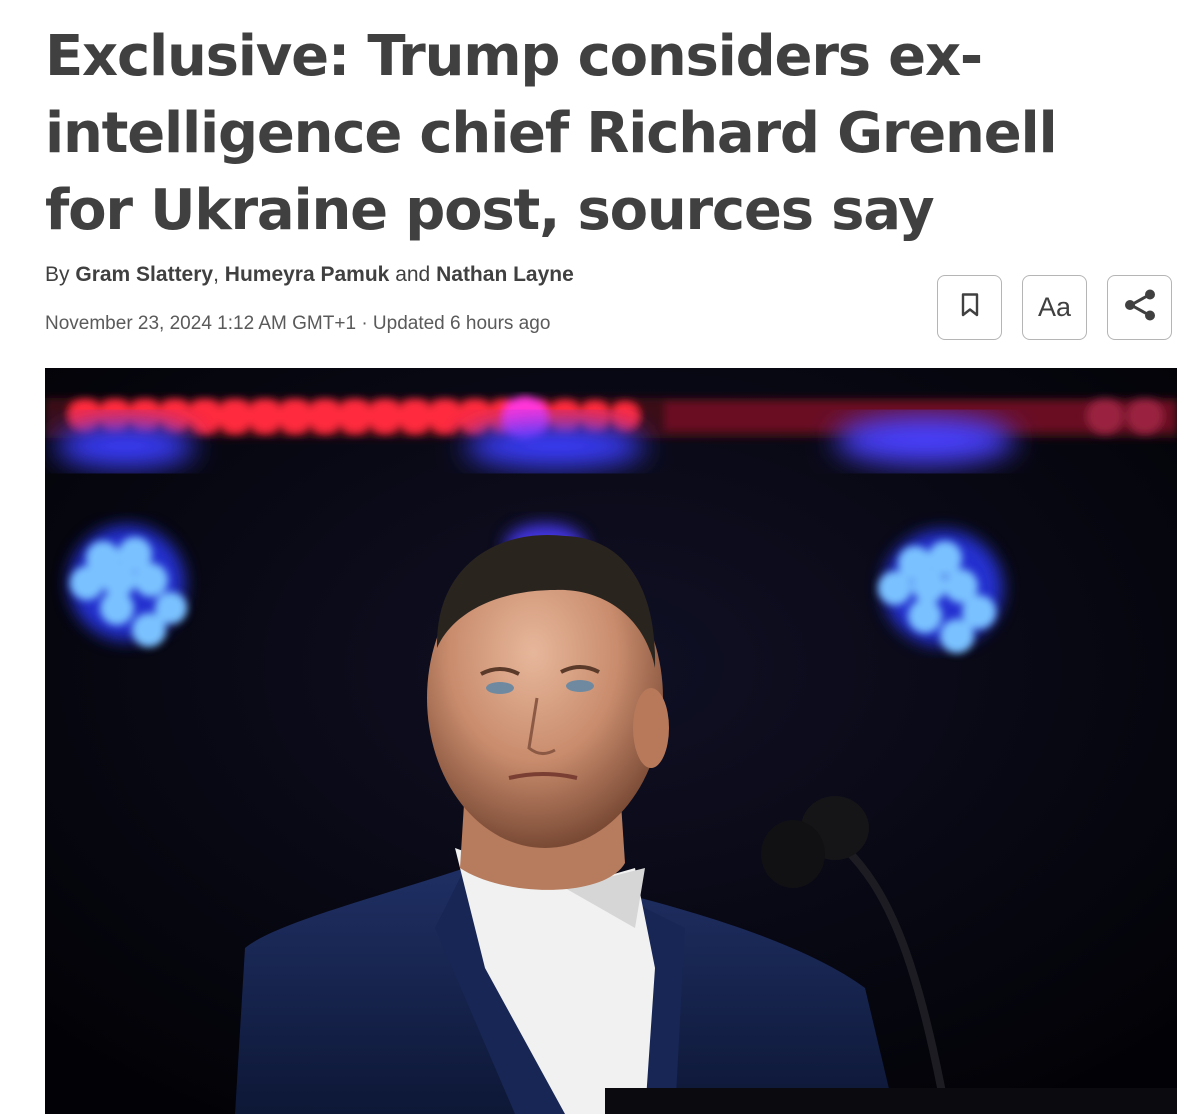 This screenshot has height=1114, width=1184. What do you see at coordinates (413, 274) in the screenshot?
I see `byline-conjunction: and` at bounding box center [413, 274].